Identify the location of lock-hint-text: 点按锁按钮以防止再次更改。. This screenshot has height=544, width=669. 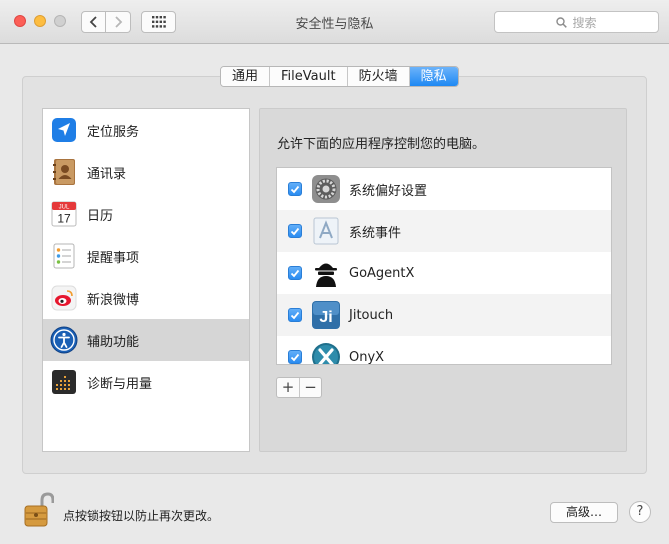
(141, 516).